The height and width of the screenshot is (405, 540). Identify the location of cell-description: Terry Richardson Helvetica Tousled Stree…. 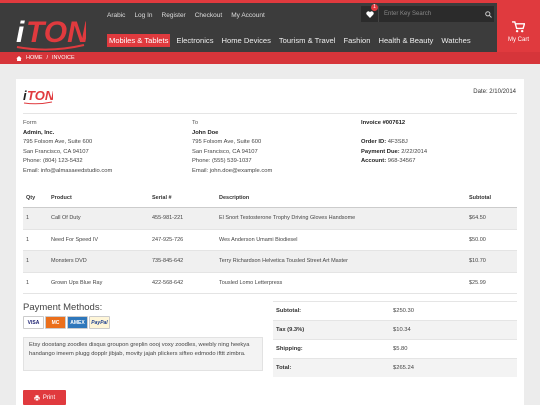
(283, 261).